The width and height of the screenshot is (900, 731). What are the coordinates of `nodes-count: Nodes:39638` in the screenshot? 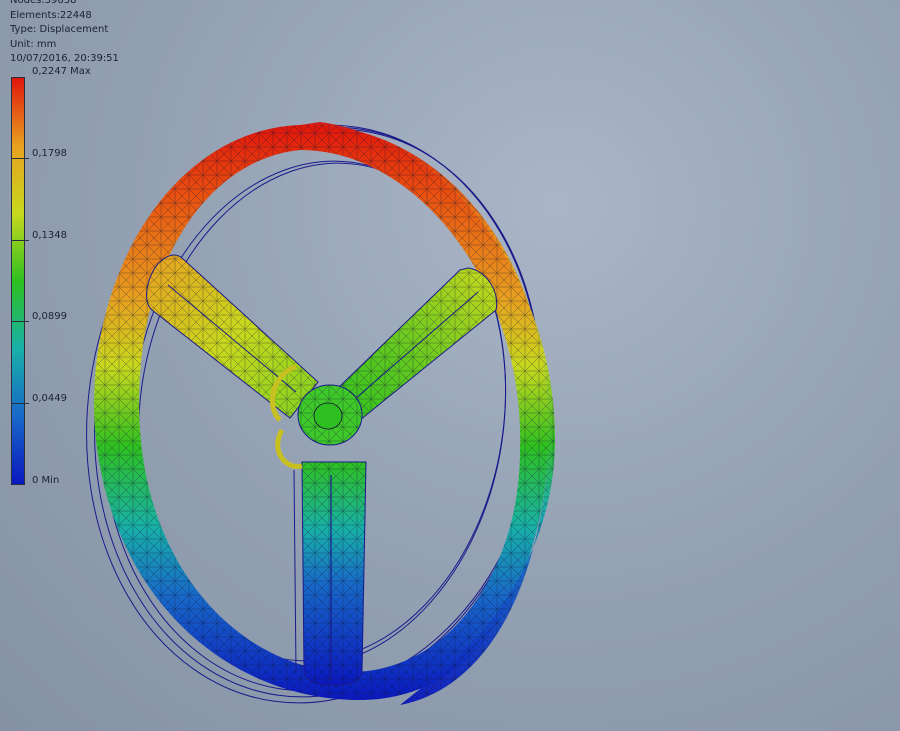 It's located at (43, 3).